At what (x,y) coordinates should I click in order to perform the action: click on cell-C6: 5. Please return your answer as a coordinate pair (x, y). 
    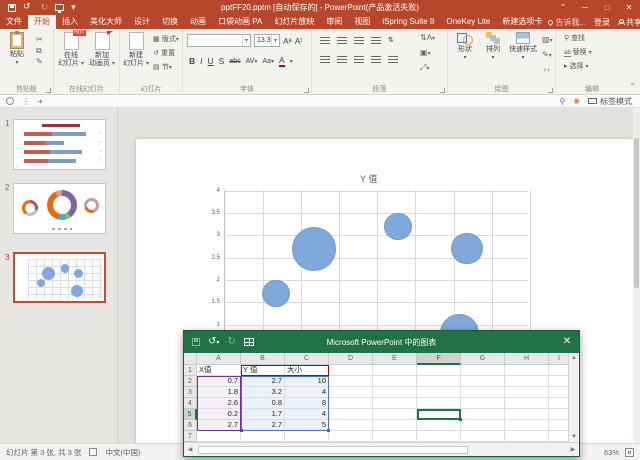
    Looking at the image, I should click on (307, 425).